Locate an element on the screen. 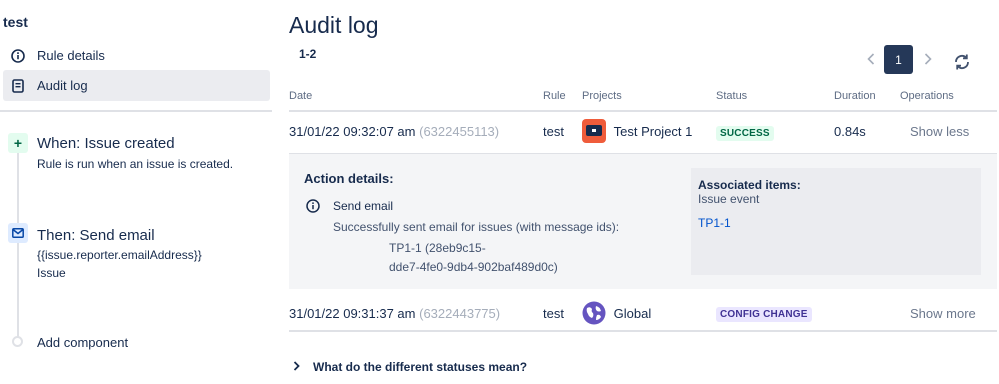  show-more-link: Show more is located at coordinates (943, 313).